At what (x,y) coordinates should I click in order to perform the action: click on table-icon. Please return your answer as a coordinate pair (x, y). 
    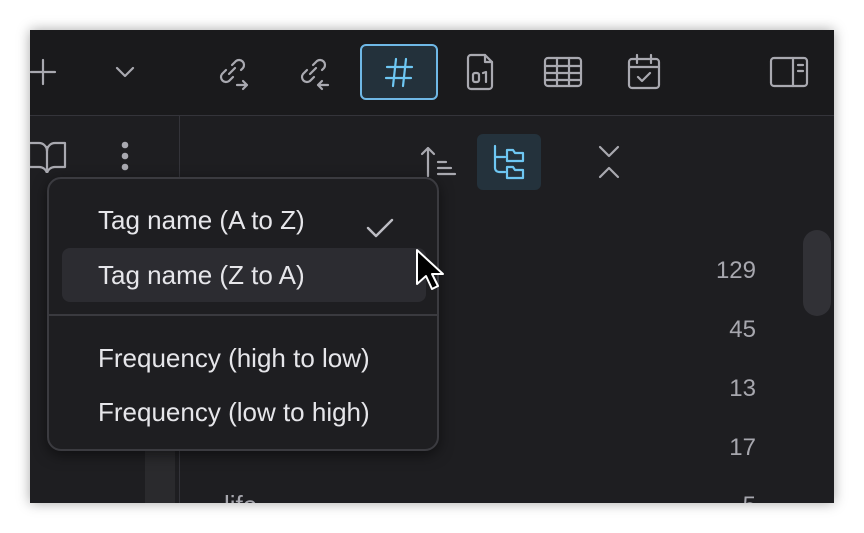
    Looking at the image, I should click on (563, 72).